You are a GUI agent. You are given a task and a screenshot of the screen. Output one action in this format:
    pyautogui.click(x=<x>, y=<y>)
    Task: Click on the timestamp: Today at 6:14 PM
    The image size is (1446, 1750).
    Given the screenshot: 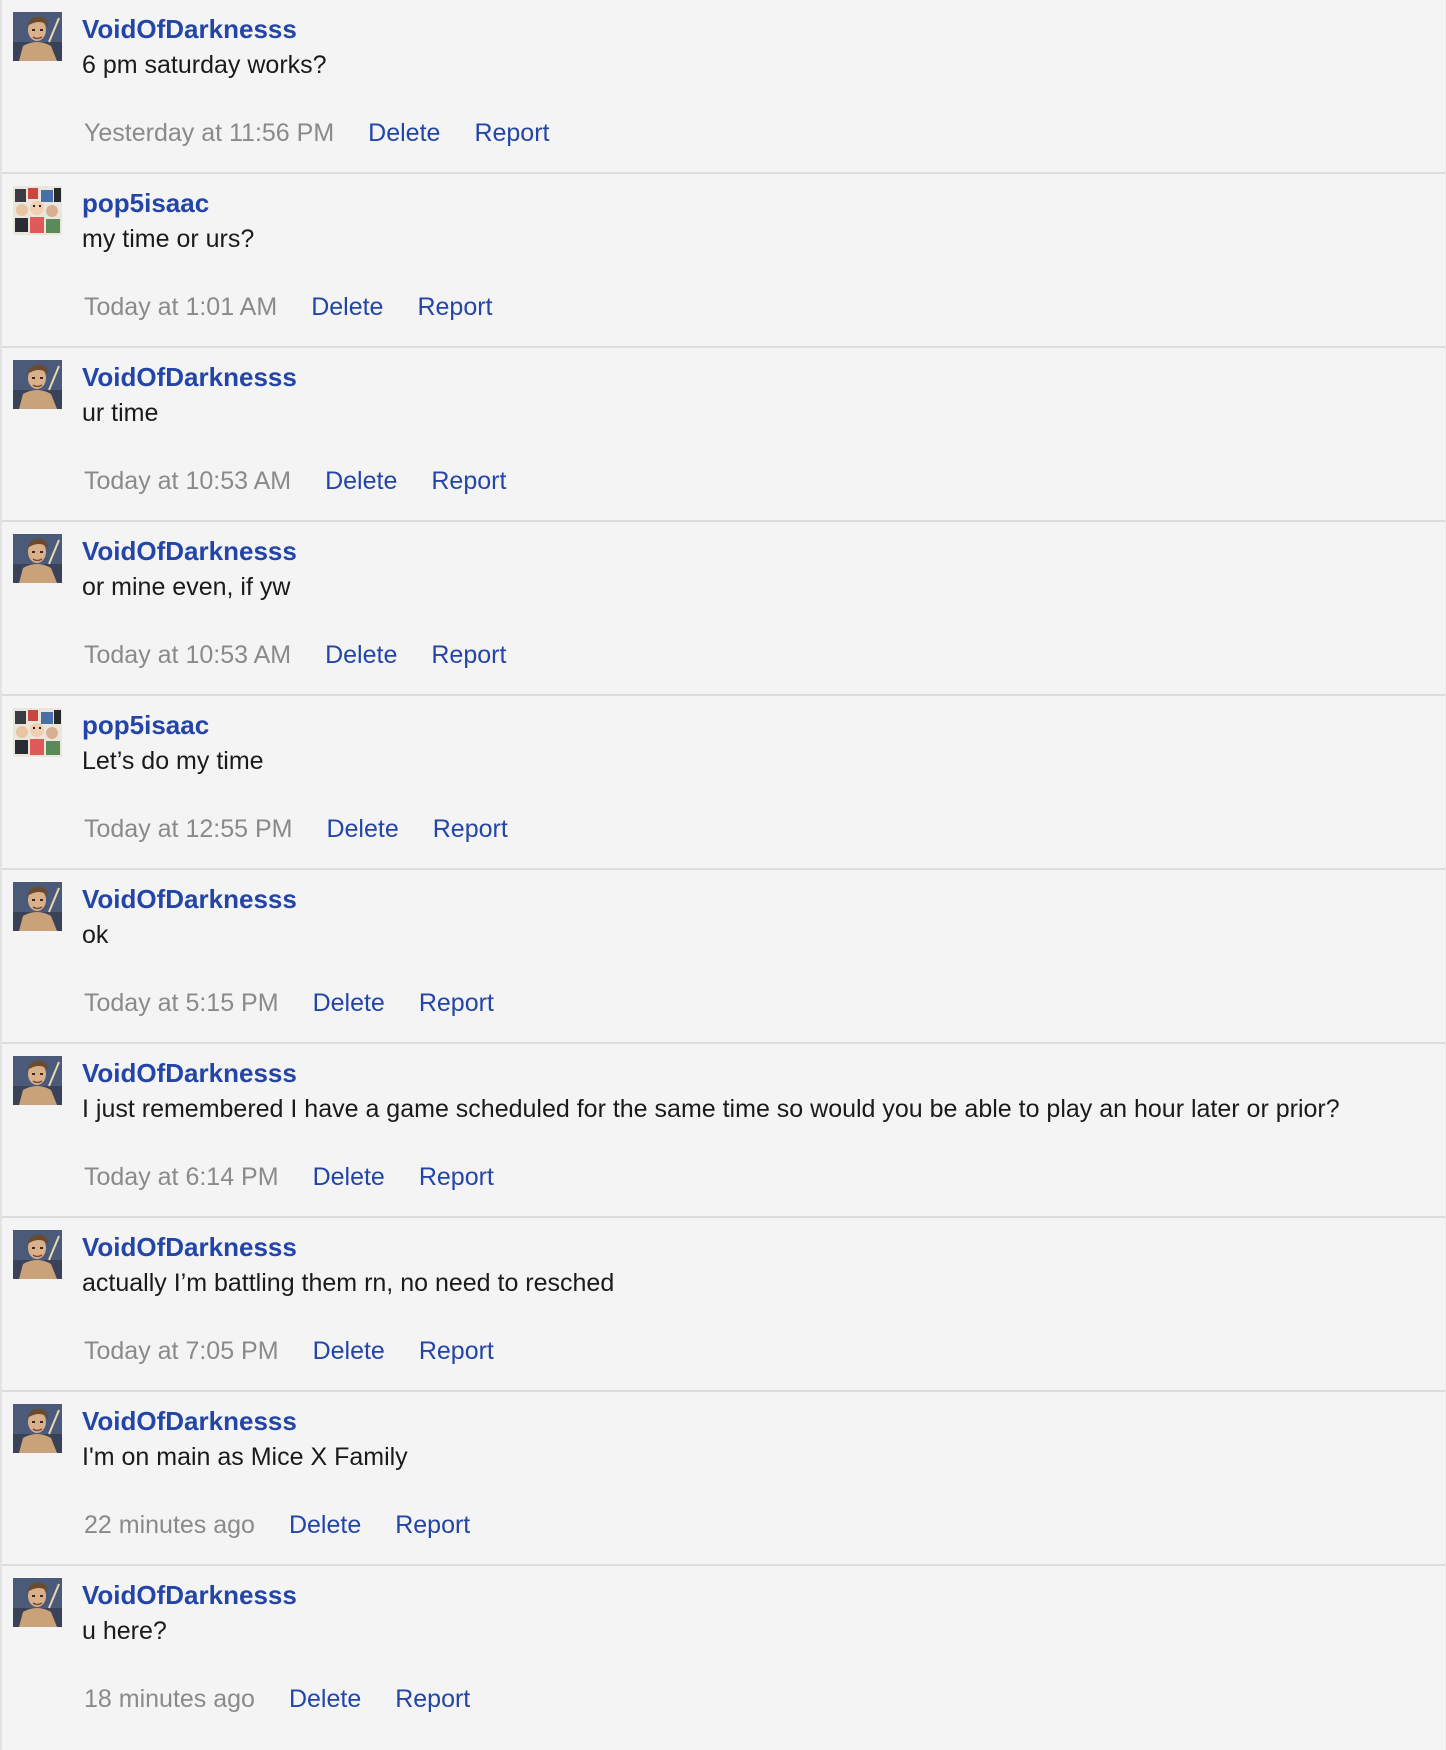 What is the action you would take?
    pyautogui.click(x=181, y=1177)
    